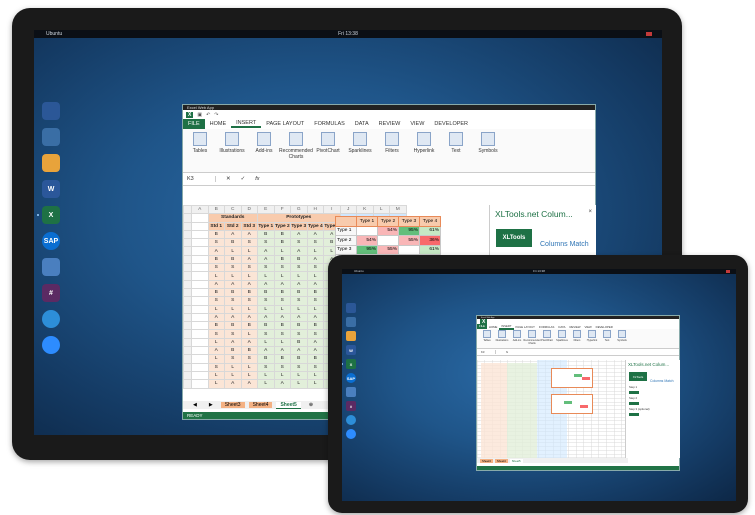 The width and height of the screenshot is (755, 515). What do you see at coordinates (266, 210) in the screenshot?
I see `column-header: E` at bounding box center [266, 210].